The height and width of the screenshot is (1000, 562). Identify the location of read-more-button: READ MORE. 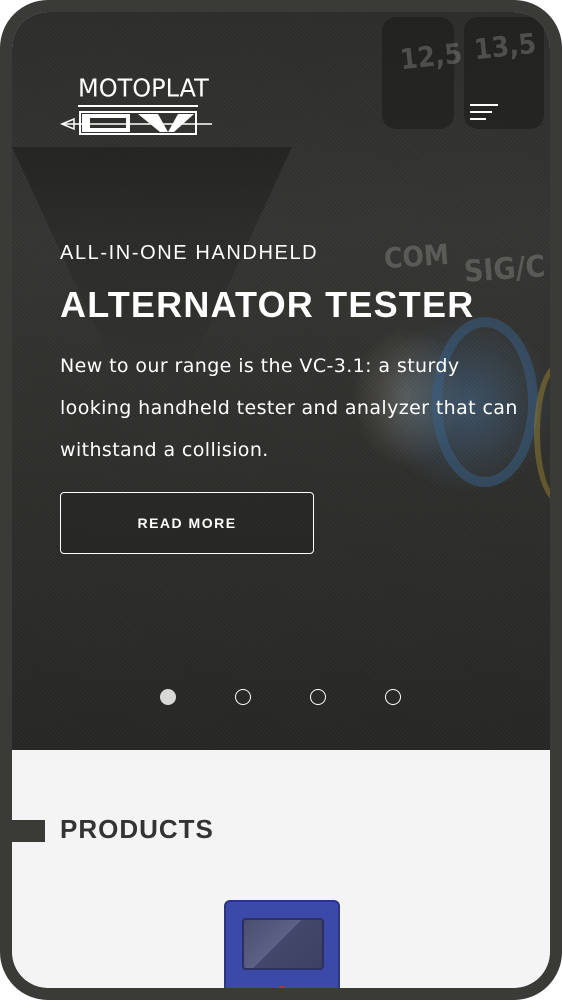
(187, 523).